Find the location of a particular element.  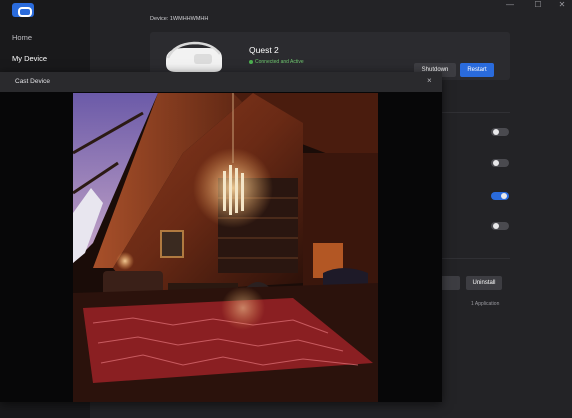

device-serial: Device: 1WMHHWMHH is located at coordinates (179, 19).